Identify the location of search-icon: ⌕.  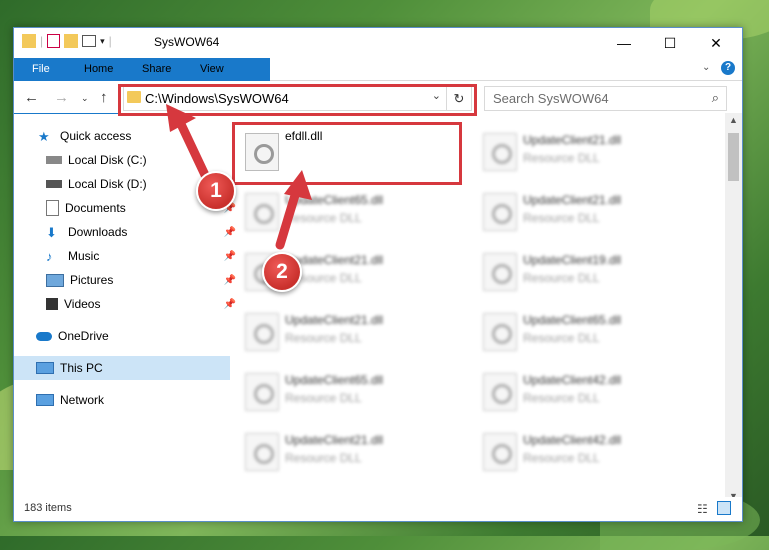
(715, 98).